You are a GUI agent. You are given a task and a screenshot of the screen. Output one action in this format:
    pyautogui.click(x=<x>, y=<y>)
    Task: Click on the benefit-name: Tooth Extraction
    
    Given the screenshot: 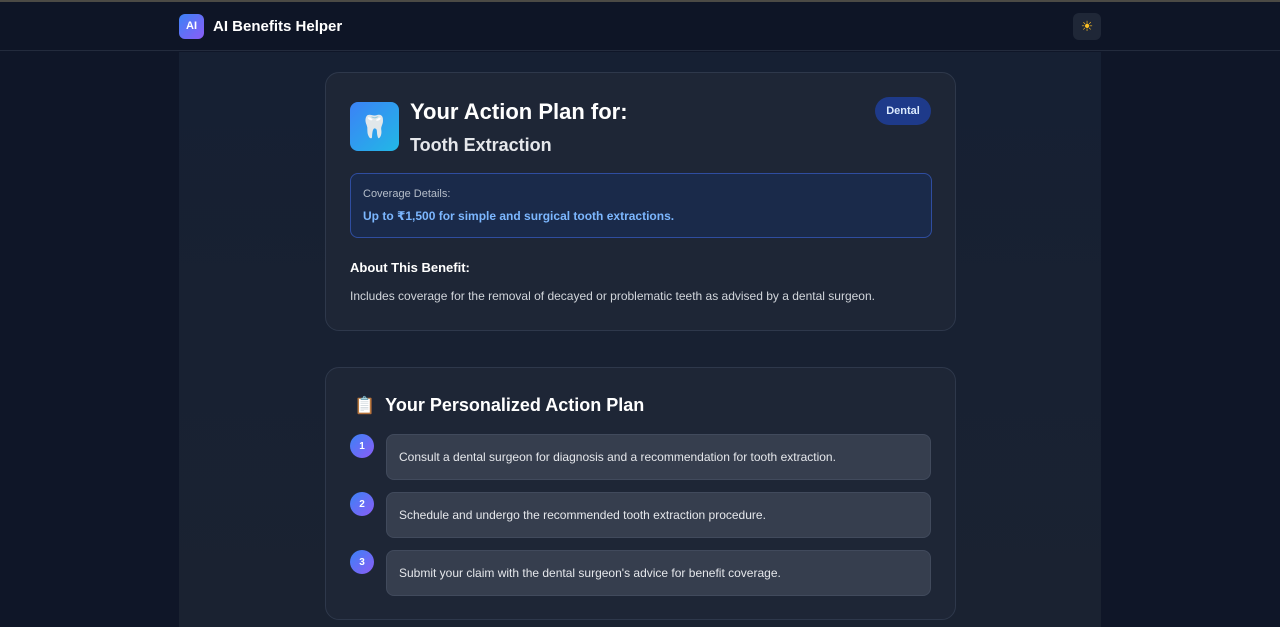 What is the action you would take?
    pyautogui.click(x=481, y=145)
    